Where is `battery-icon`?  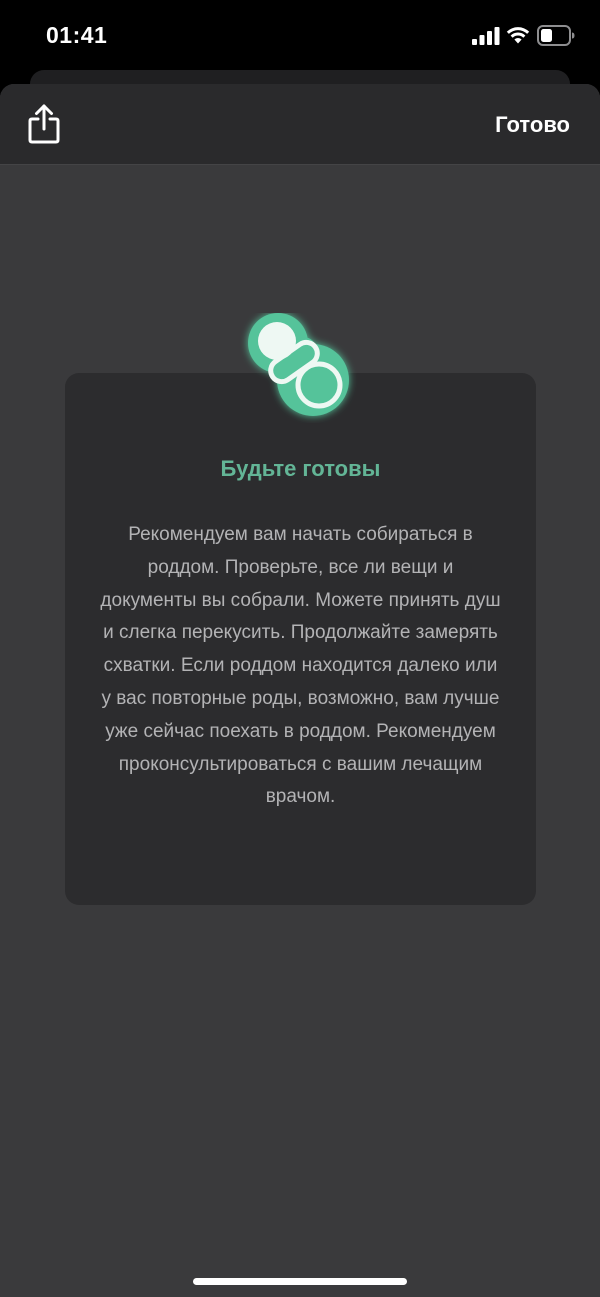
battery-icon is located at coordinates (556, 35).